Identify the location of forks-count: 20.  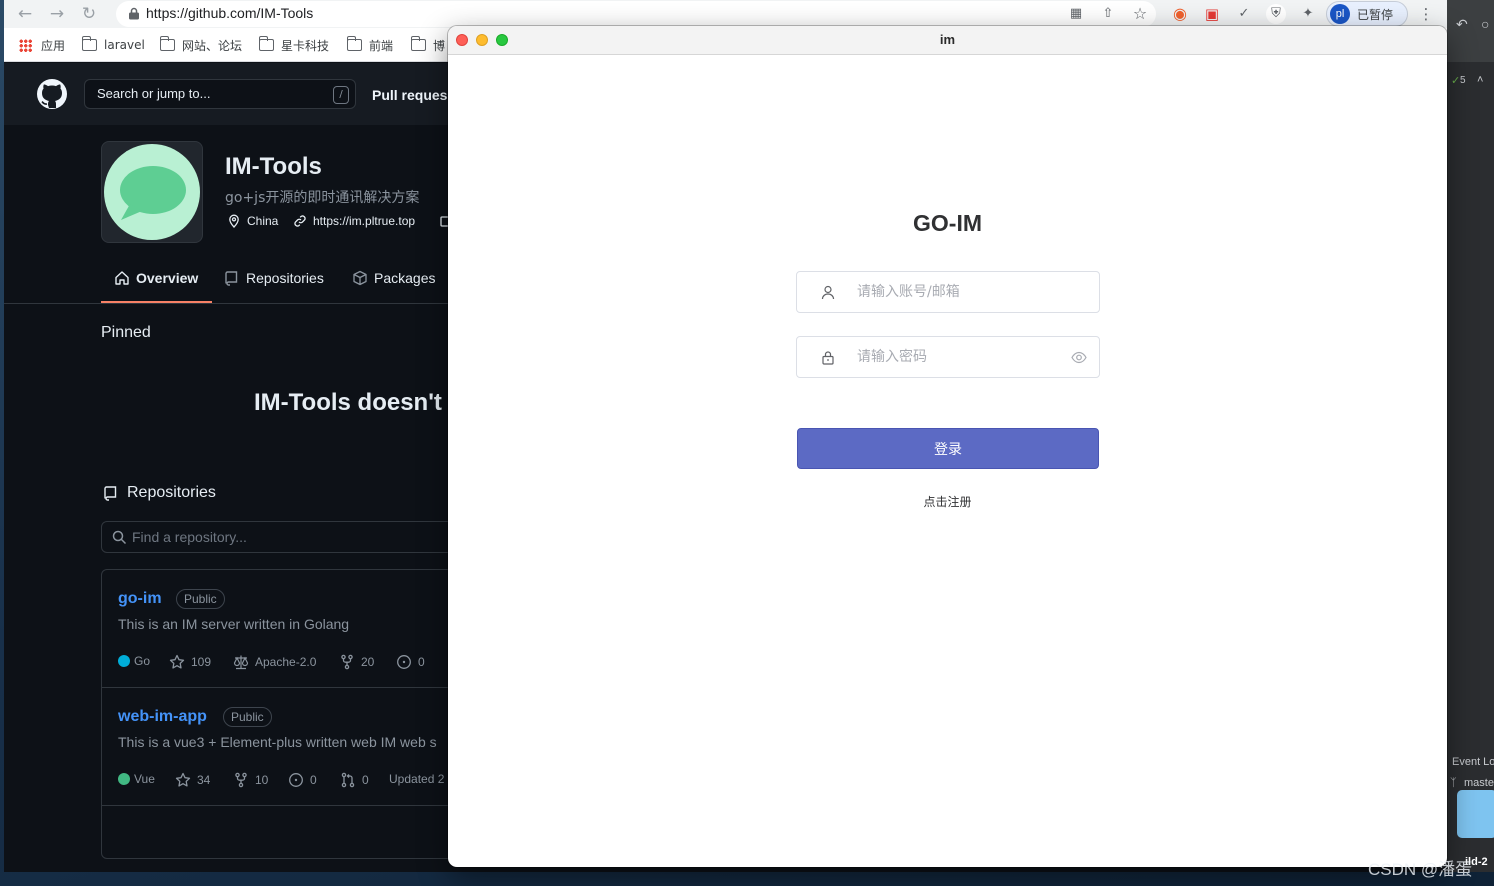
(368, 662).